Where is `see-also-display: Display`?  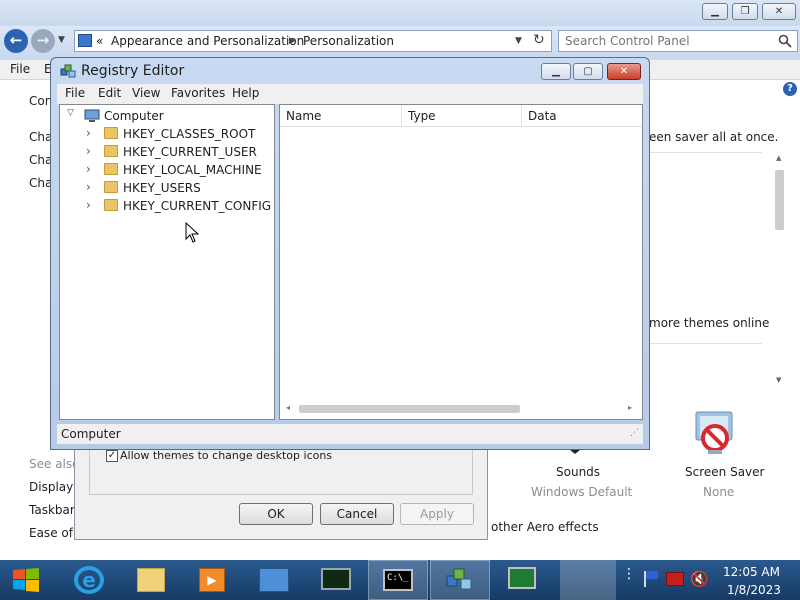 see-also-display: Display is located at coordinates (51, 487).